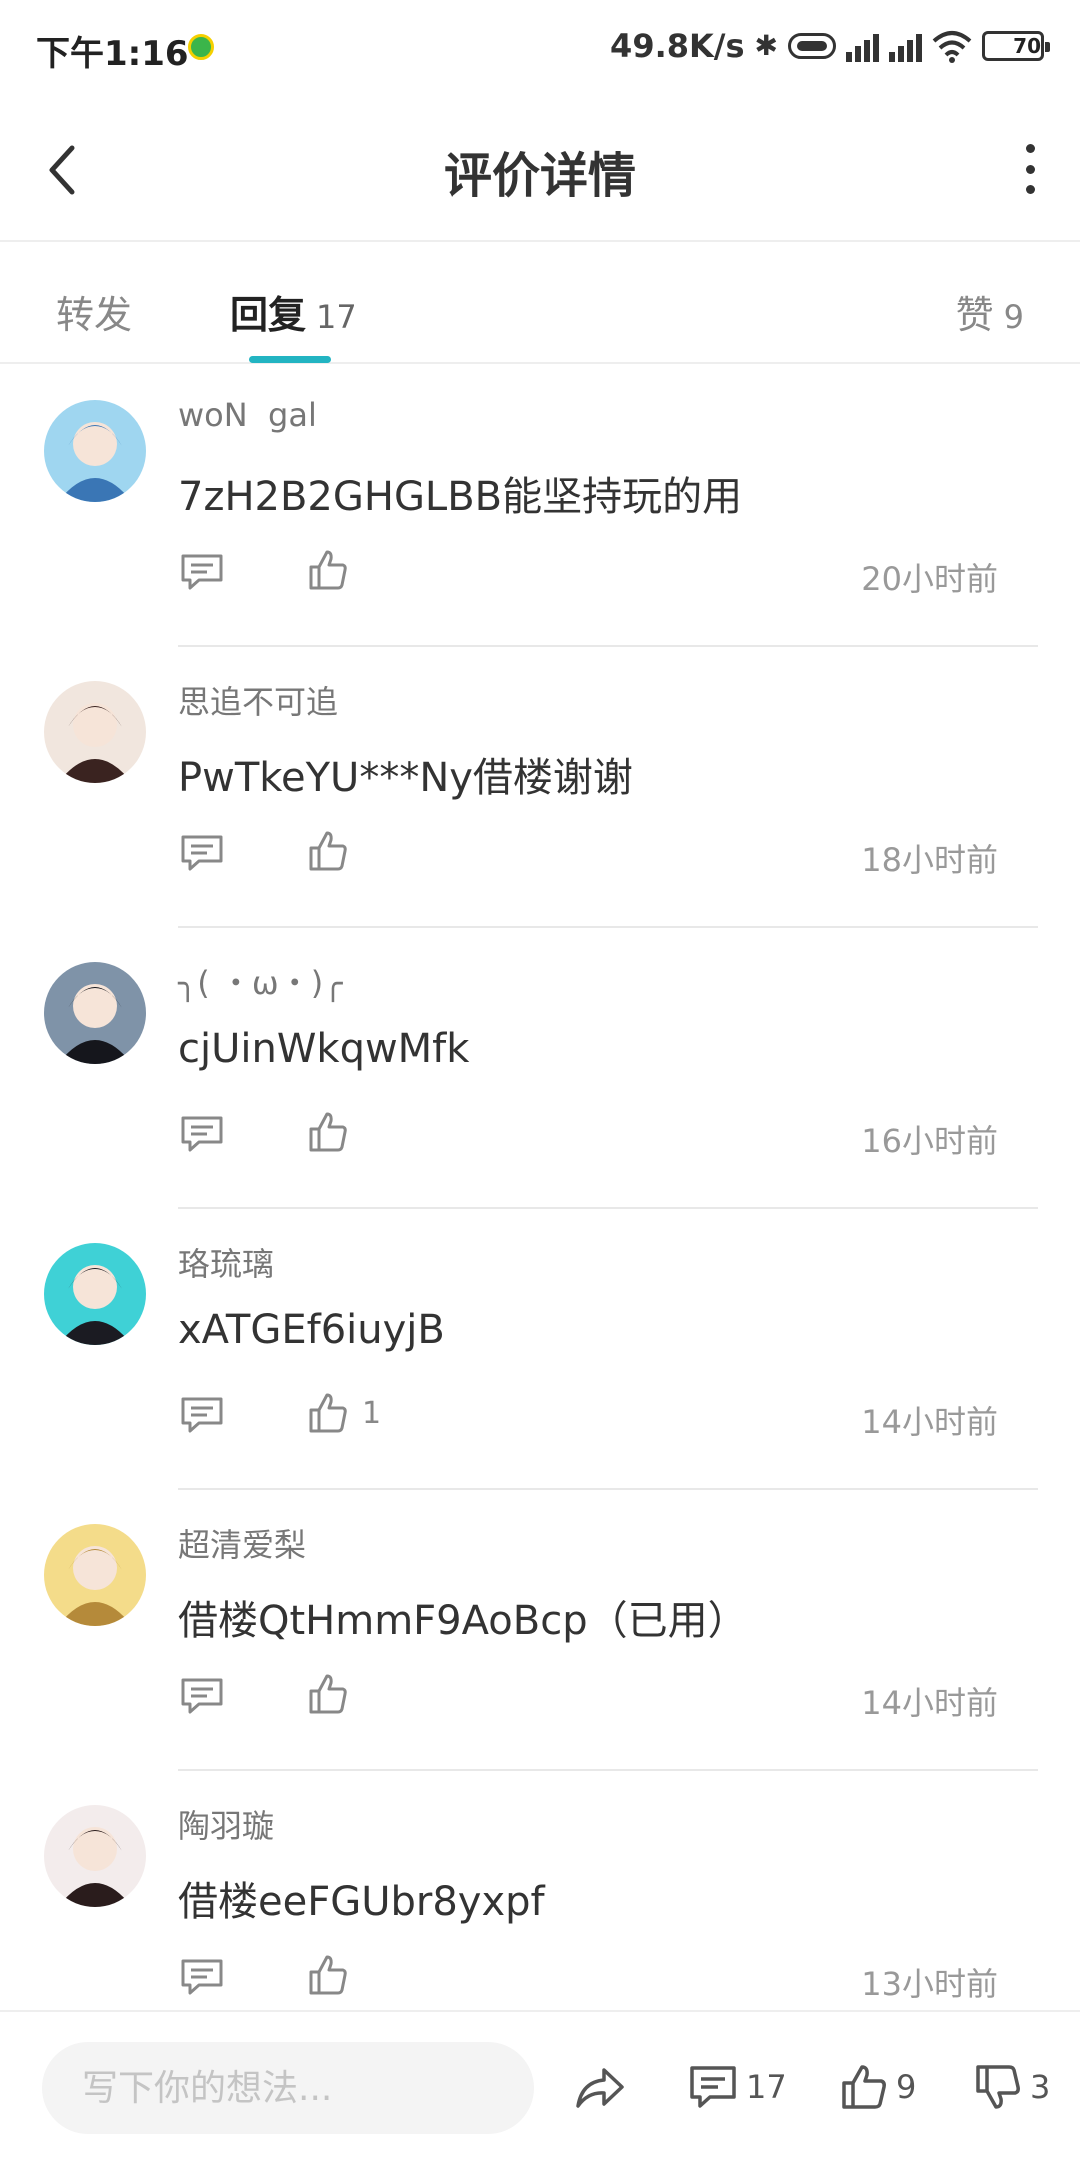 The height and width of the screenshot is (2158, 1080). What do you see at coordinates (290, 359) in the screenshot?
I see `active-tab-indicator` at bounding box center [290, 359].